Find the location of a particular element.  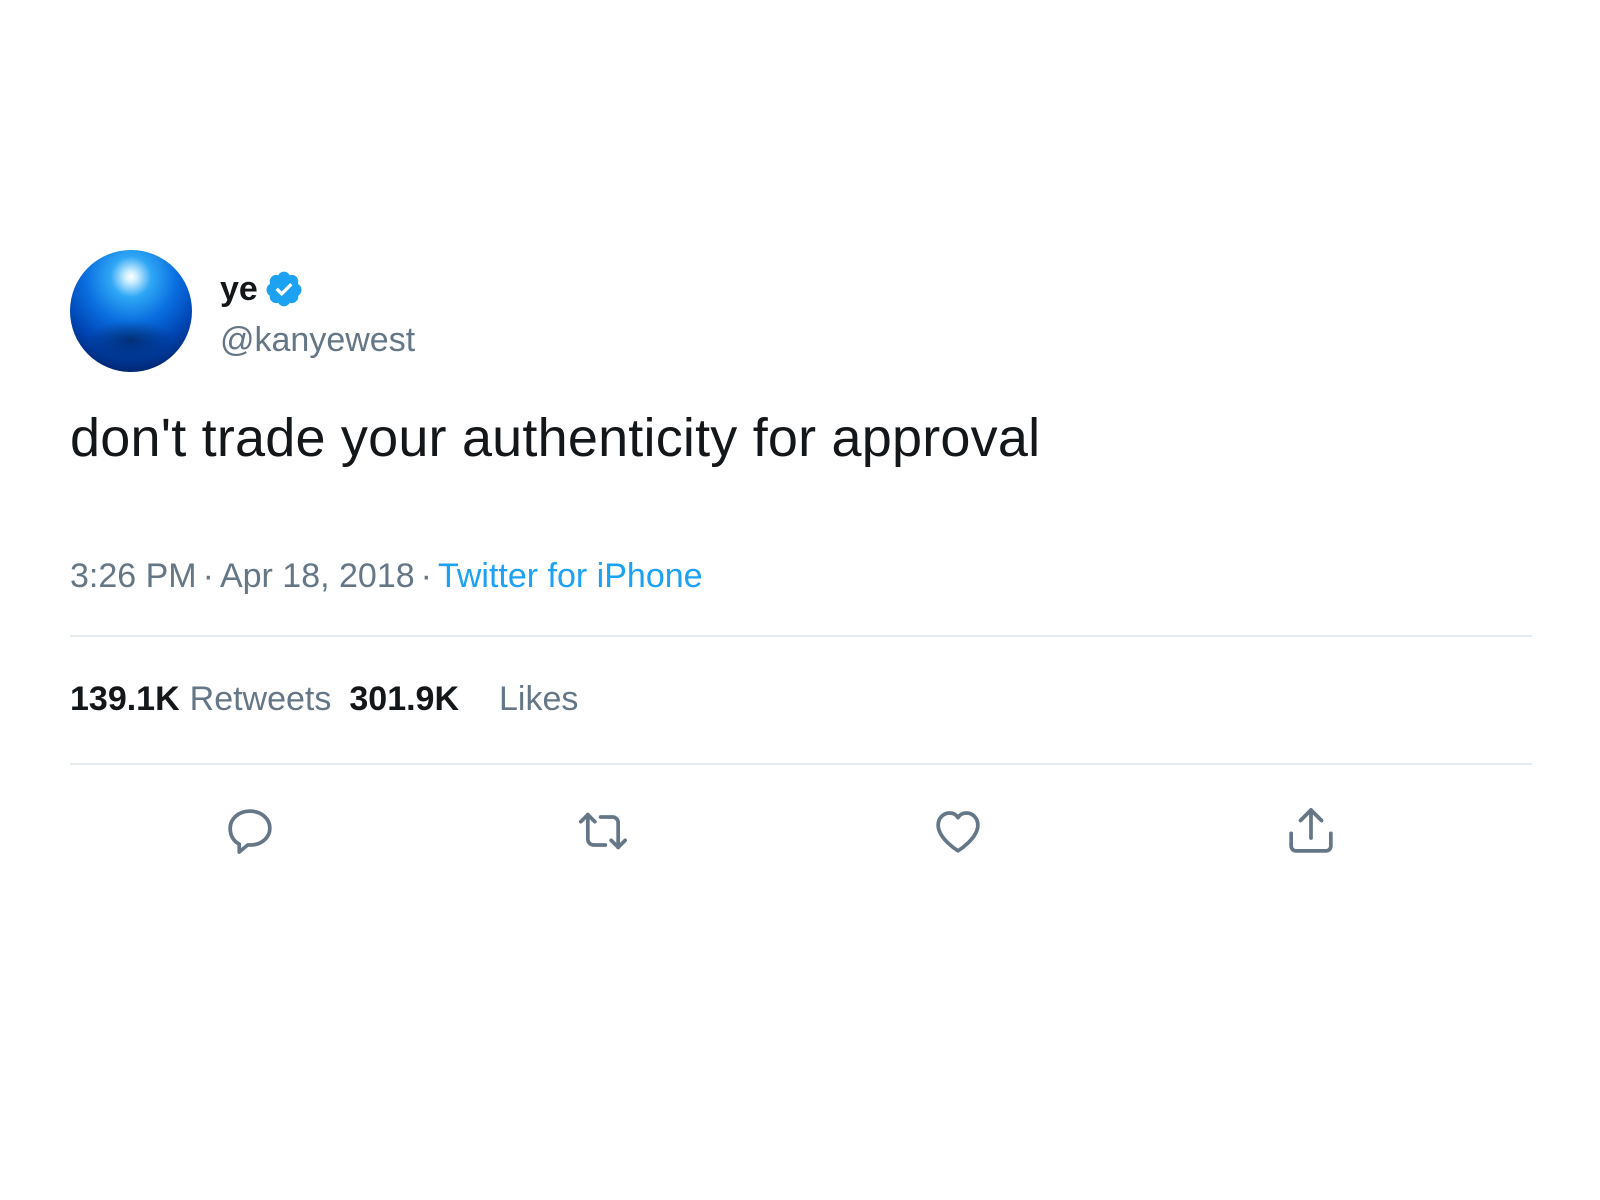

heart-icon is located at coordinates (958, 831).